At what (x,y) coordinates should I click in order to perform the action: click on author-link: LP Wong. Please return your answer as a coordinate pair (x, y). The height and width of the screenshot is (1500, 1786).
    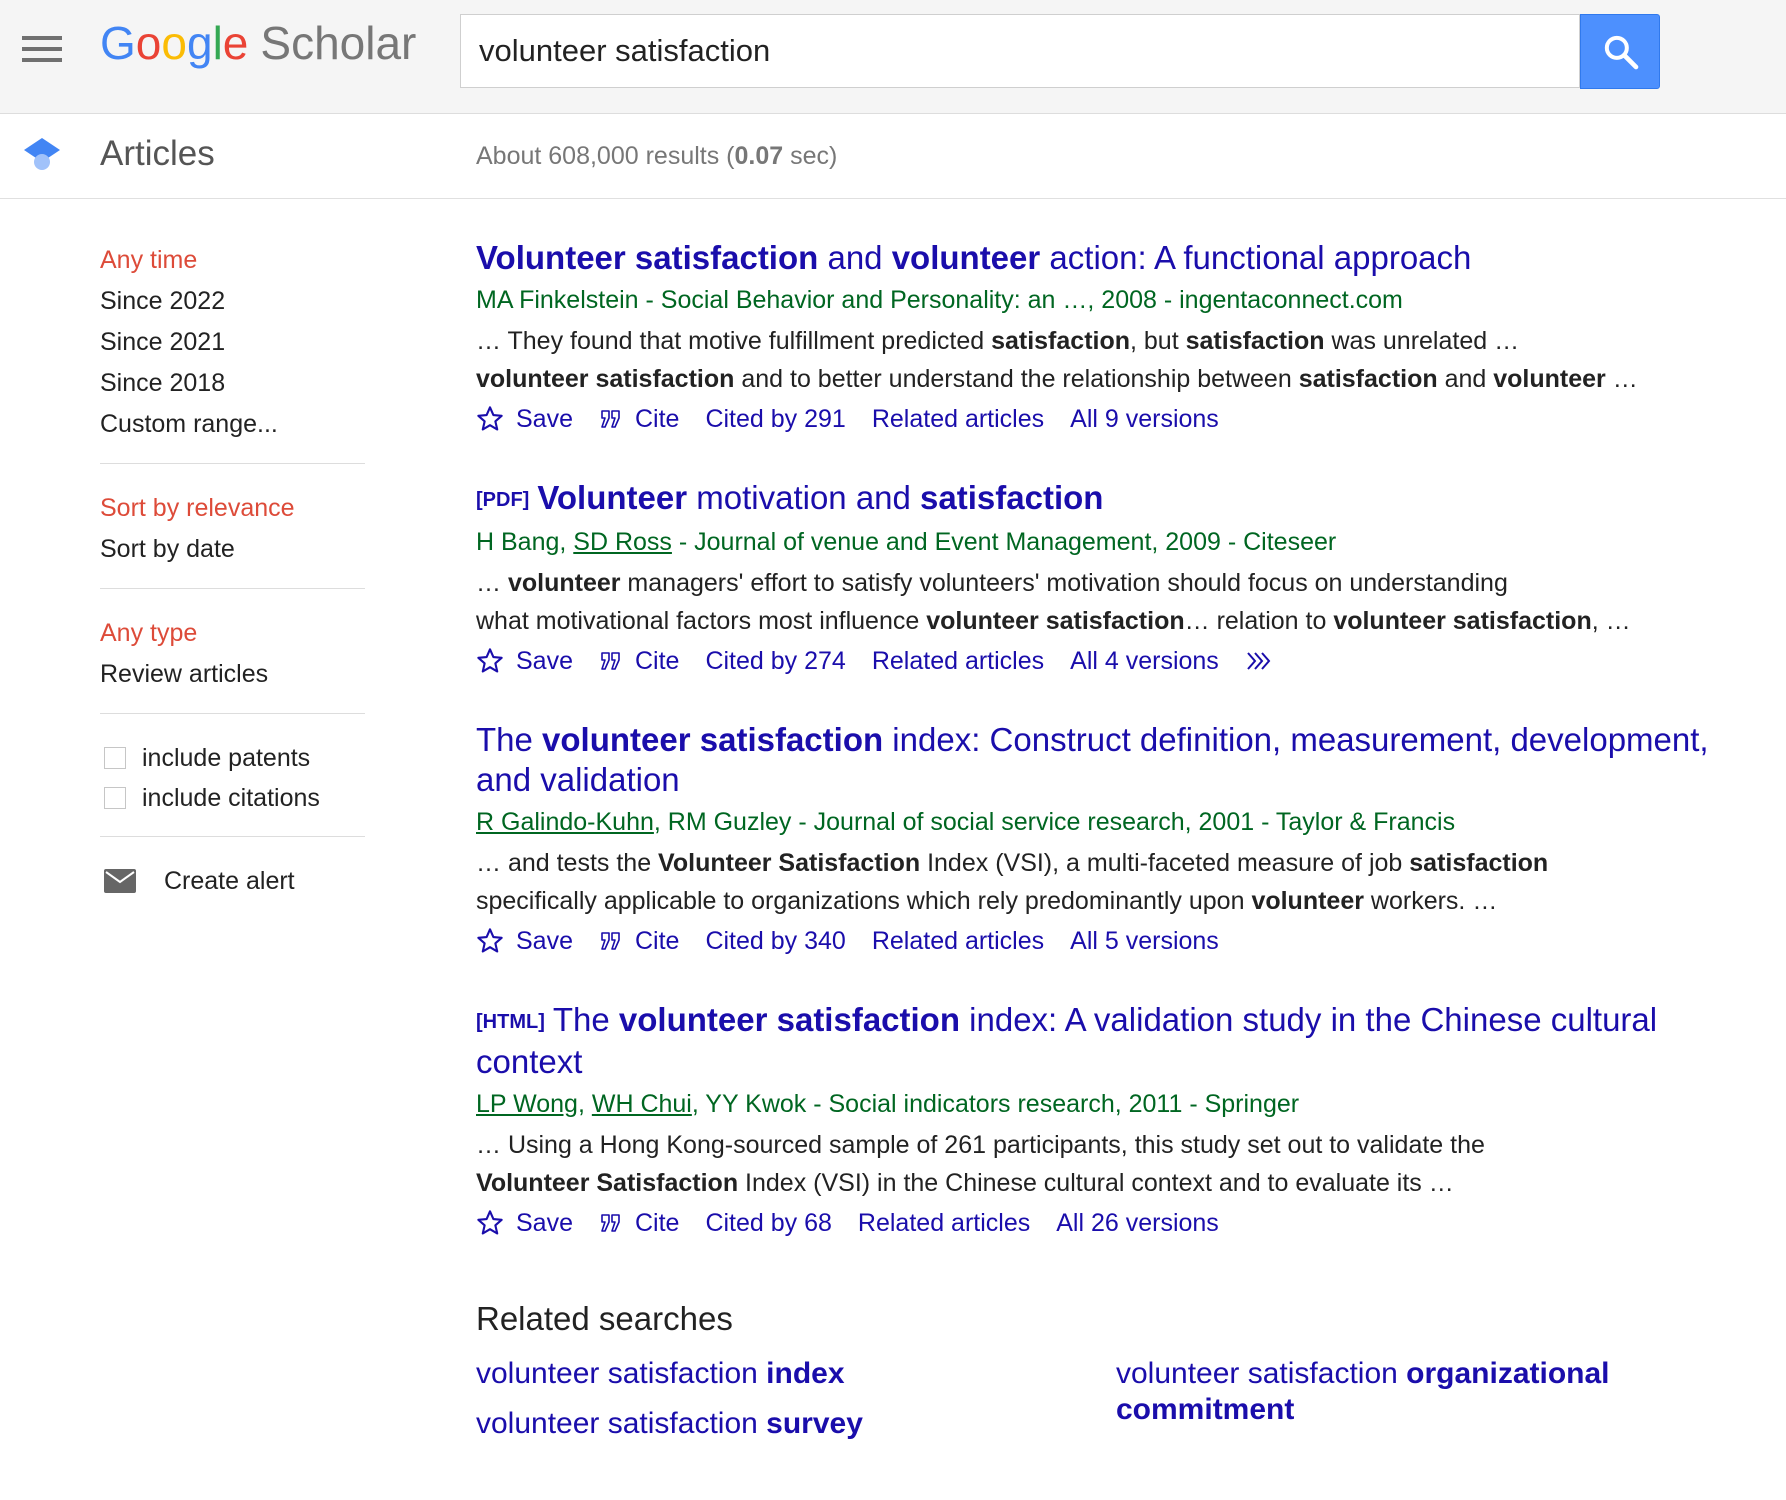
    Looking at the image, I should click on (527, 1104).